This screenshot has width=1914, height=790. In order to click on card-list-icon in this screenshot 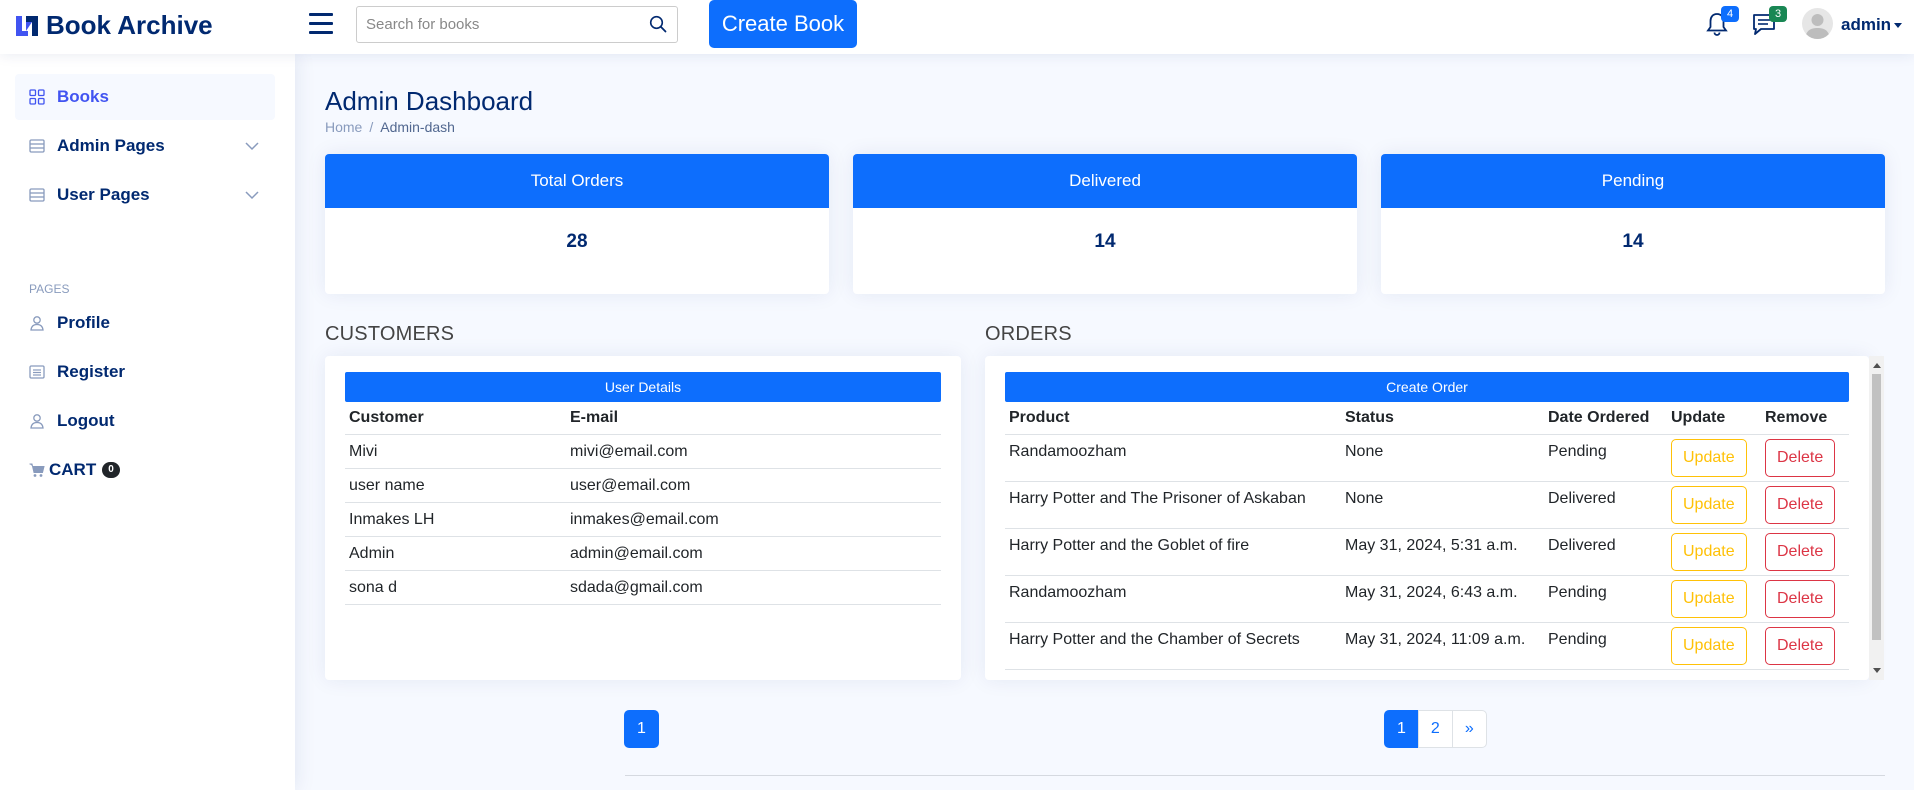, I will do `click(37, 372)`.